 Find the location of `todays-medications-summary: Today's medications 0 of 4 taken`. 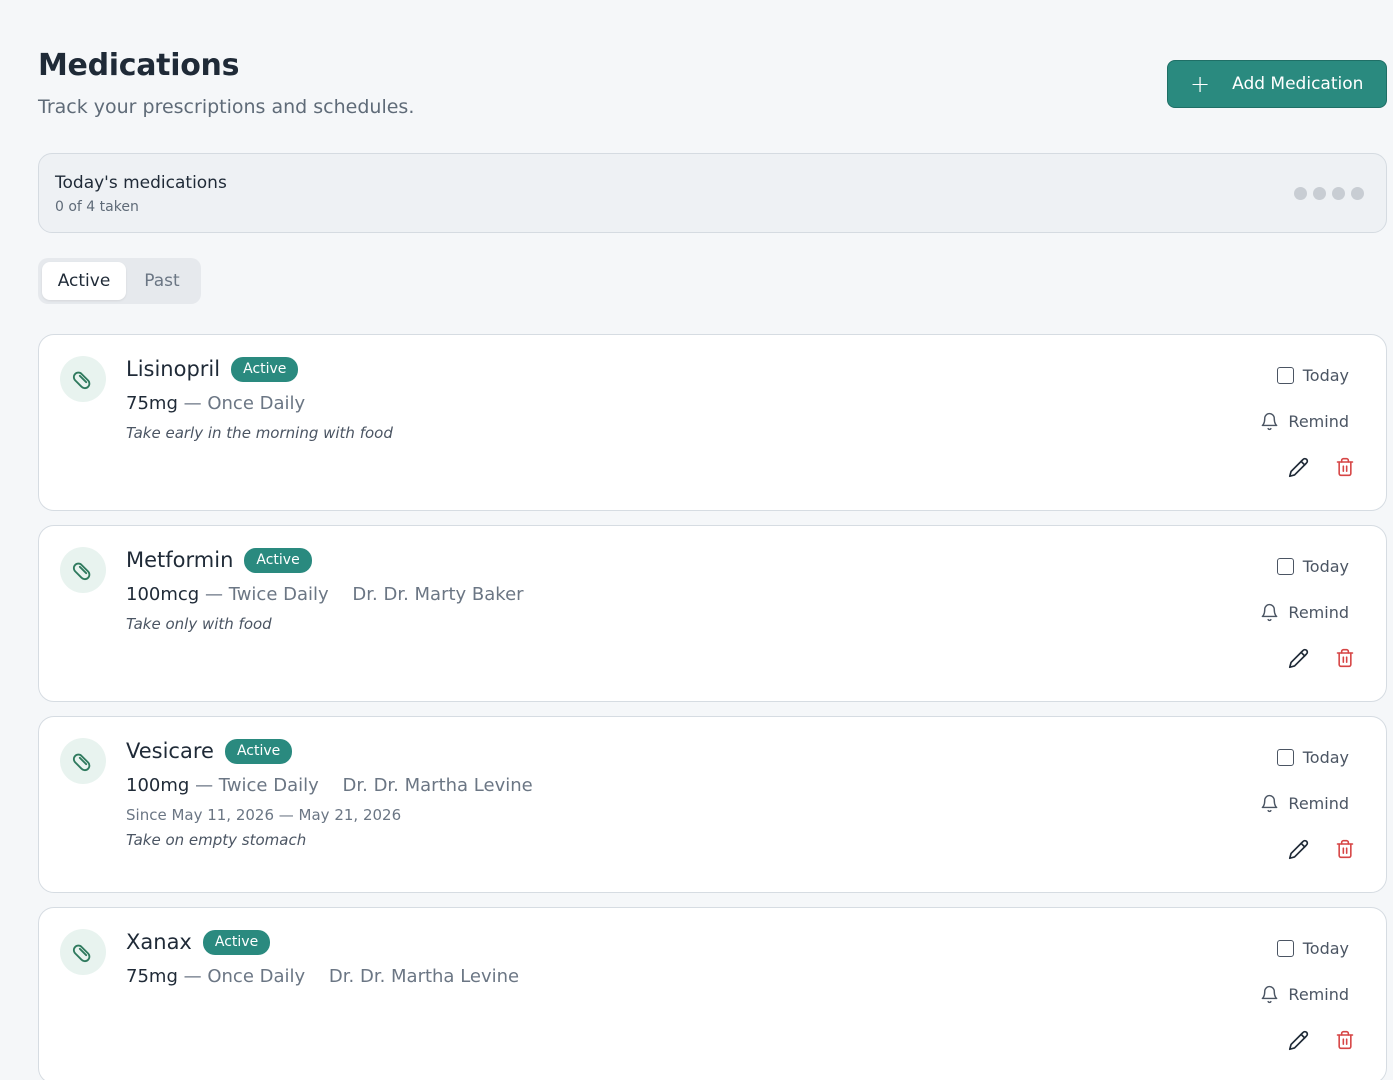

todays-medications-summary: Today's medications 0 of 4 taken is located at coordinates (712, 193).